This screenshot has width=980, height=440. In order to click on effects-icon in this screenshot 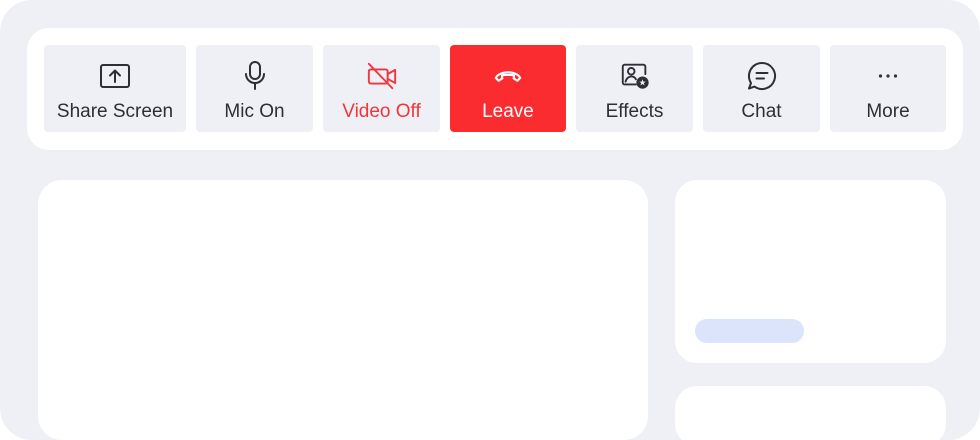, I will do `click(635, 76)`.